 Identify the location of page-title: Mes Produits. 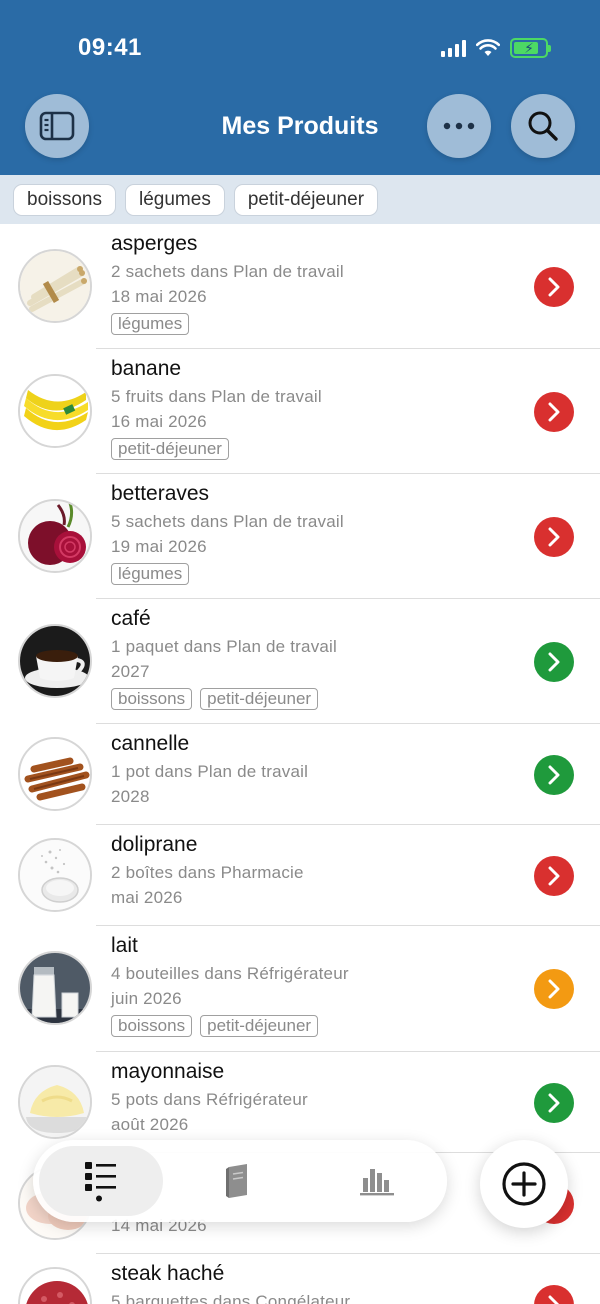
(300, 126).